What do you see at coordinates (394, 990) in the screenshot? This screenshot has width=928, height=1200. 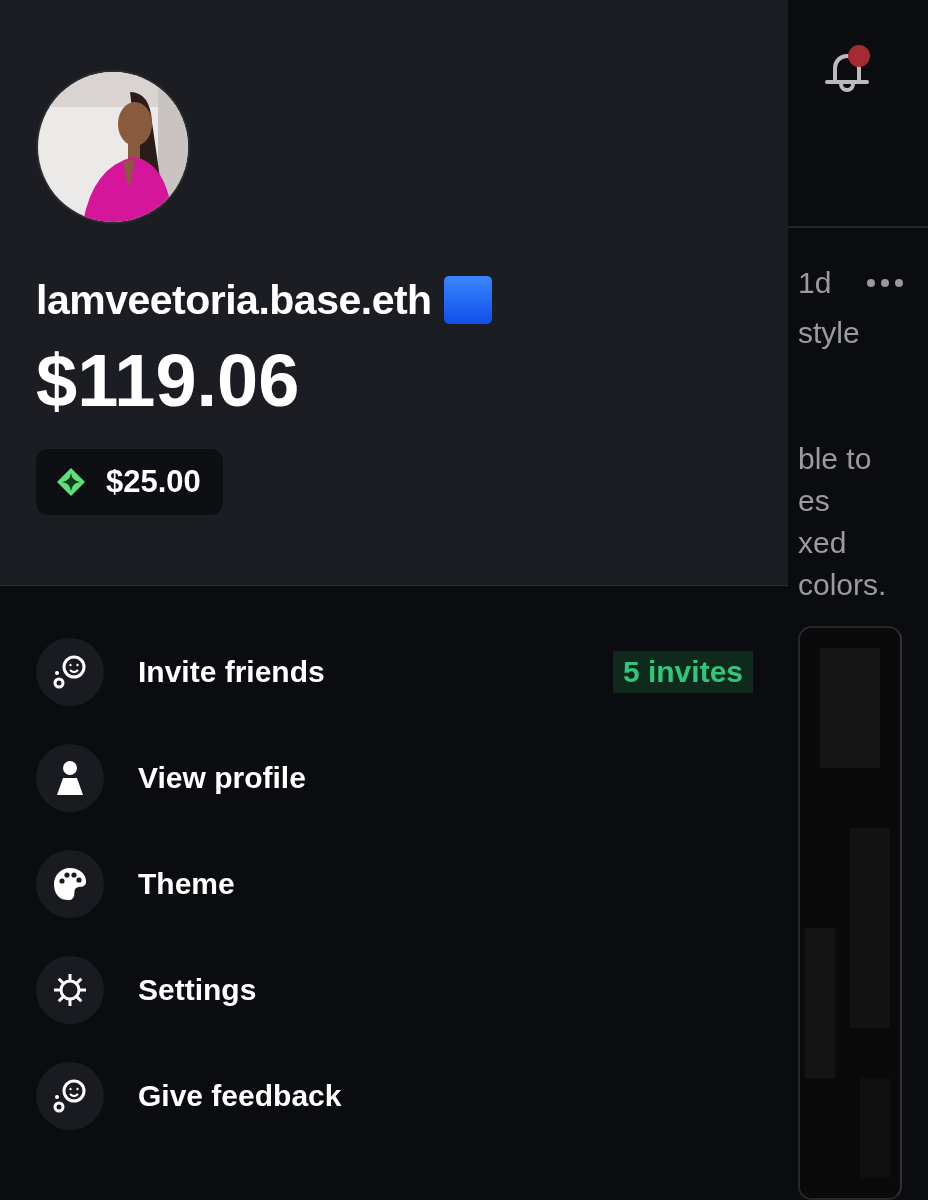 I see `menu-item: Settings` at bounding box center [394, 990].